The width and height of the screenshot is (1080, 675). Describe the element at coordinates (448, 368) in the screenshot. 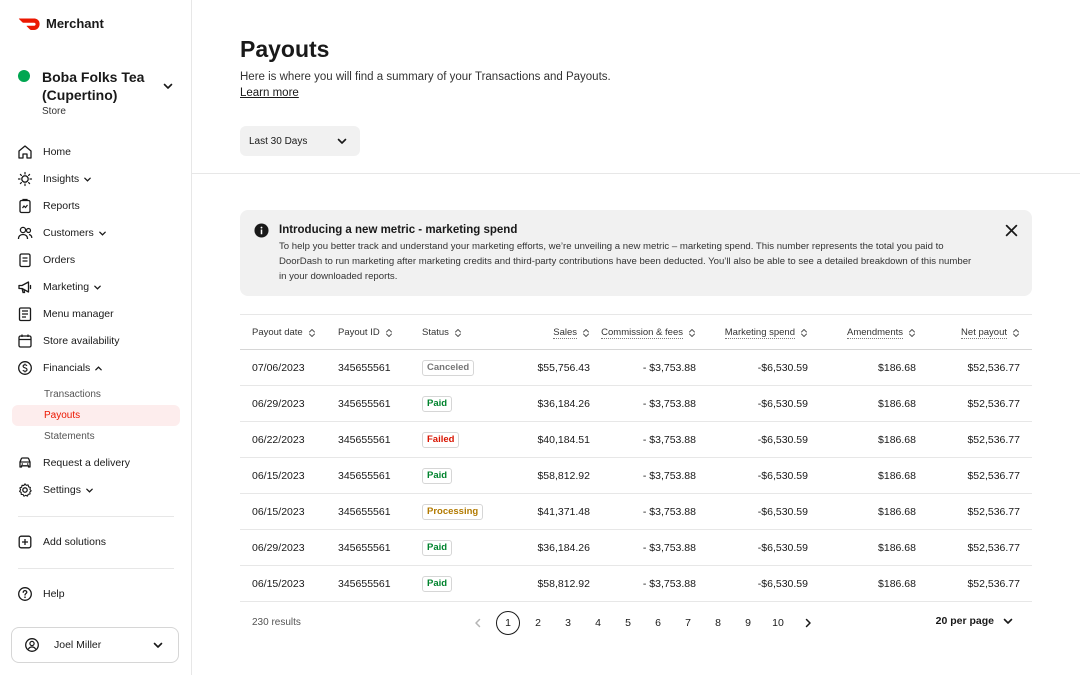

I see `status-badge: Canceled` at that location.